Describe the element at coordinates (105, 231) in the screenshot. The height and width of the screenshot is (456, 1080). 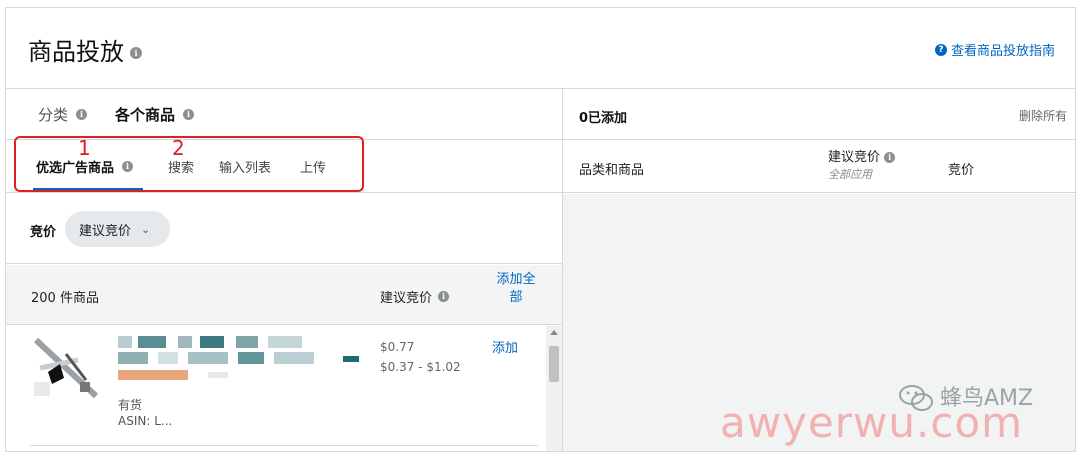
I see `bid-dropdown-value: 建议竞价` at that location.